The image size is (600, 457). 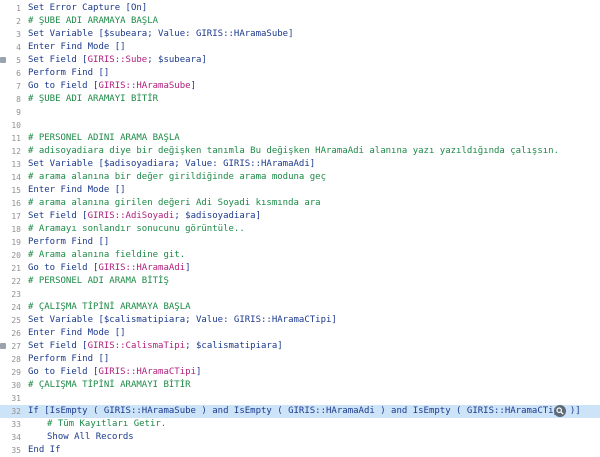 I want to click on script-line: 24 # ÇALIŞMA TİPİNİ ARAMAYA BAŞLA, so click(x=300, y=307).